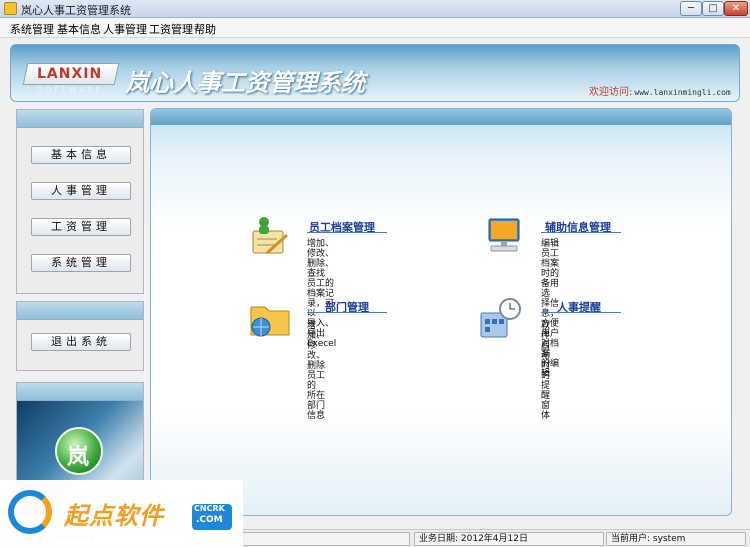 The width and height of the screenshot is (750, 547). I want to click on orb-glyph: 岚, so click(78, 457).